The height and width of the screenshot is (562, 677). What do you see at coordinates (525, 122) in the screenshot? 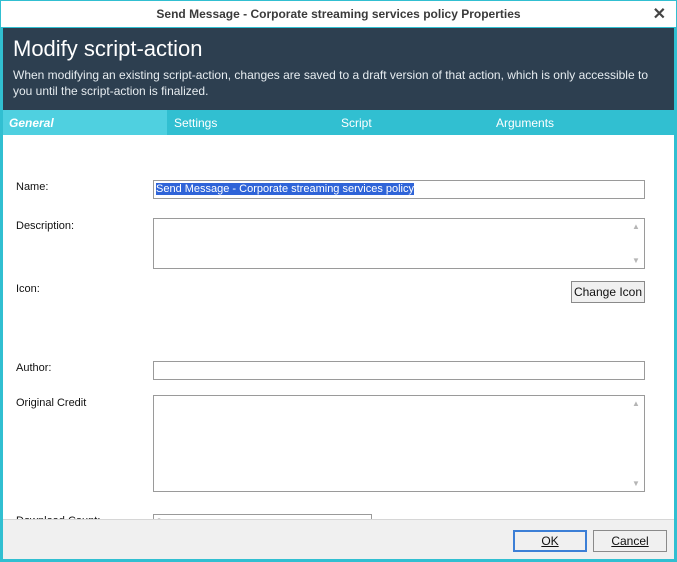
I see `tab-arguments: Arguments` at bounding box center [525, 122].